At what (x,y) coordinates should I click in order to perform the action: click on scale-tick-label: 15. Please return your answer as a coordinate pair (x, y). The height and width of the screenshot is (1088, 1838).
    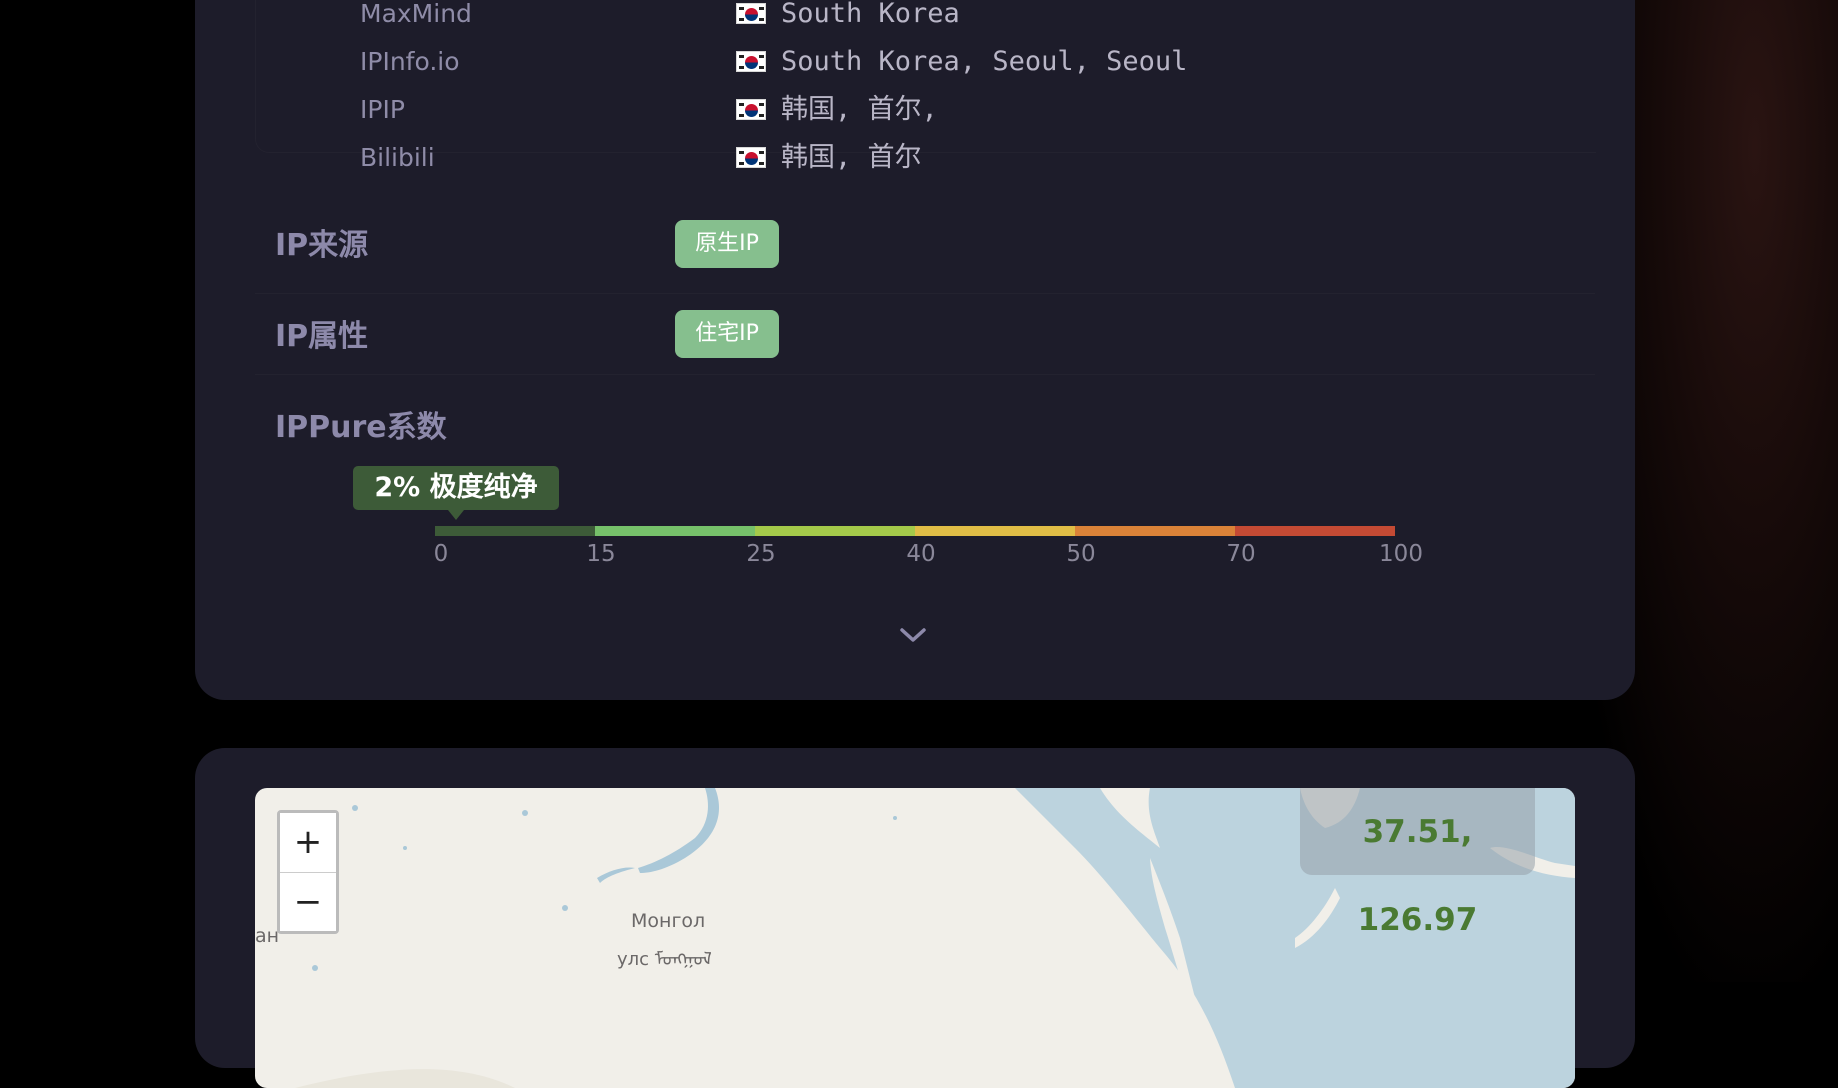
    Looking at the image, I should click on (601, 554).